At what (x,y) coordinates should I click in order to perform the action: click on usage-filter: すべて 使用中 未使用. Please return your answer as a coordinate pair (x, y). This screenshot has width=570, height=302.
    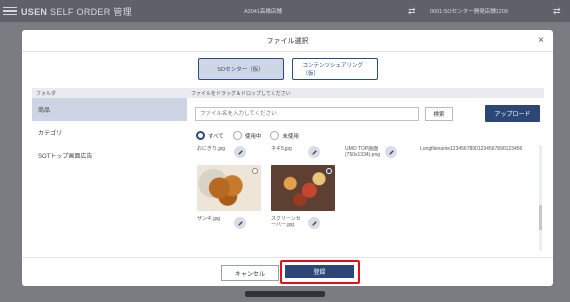
    Looking at the image, I should click on (247, 135).